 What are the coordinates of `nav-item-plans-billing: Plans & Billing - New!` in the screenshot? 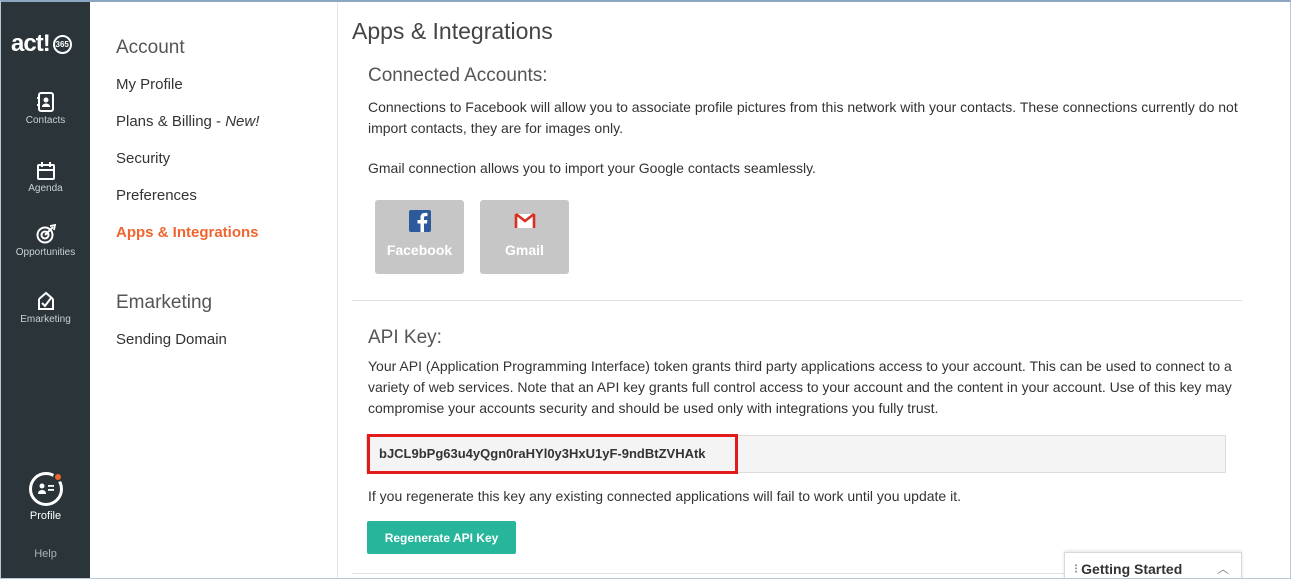 It's located at (187, 121).